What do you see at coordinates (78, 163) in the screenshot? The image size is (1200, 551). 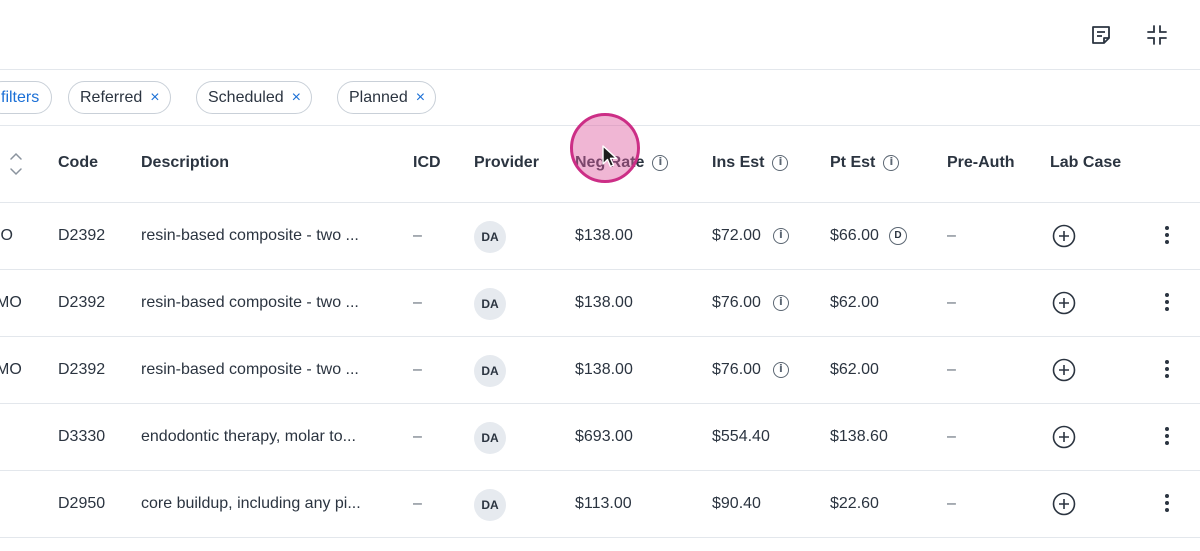 I see `column-header-code: Code` at bounding box center [78, 163].